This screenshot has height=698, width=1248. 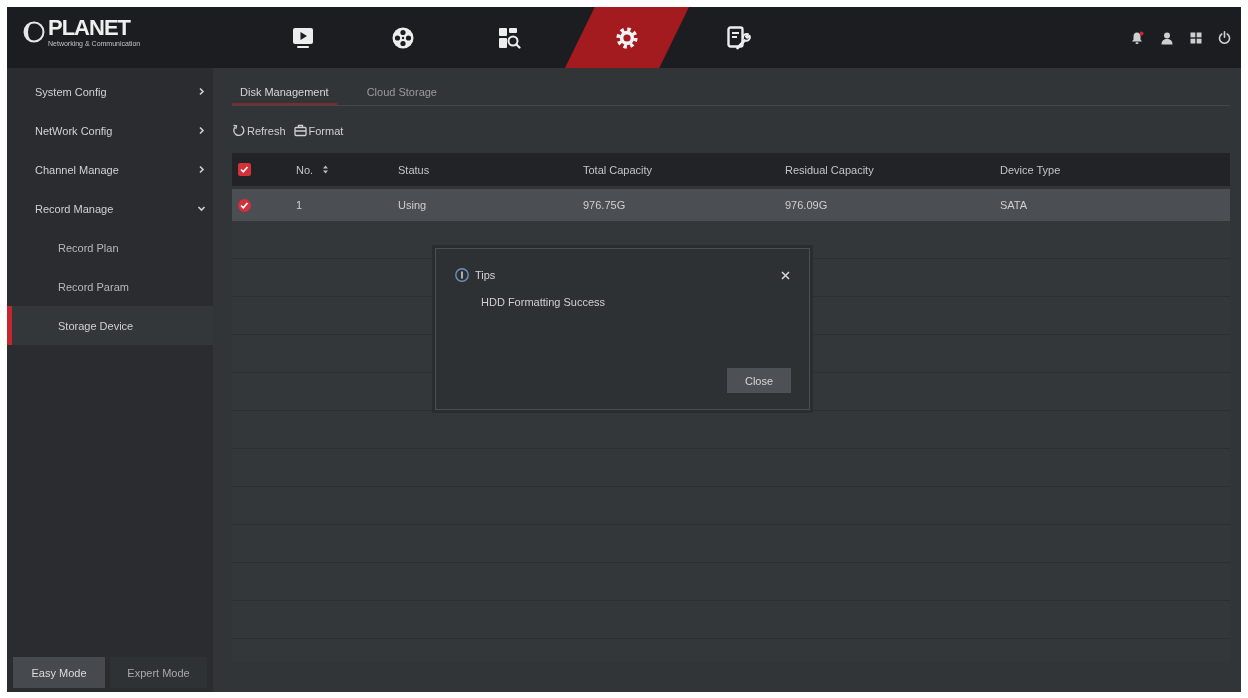 I want to click on column-header: Device Type, so click(x=1030, y=169).